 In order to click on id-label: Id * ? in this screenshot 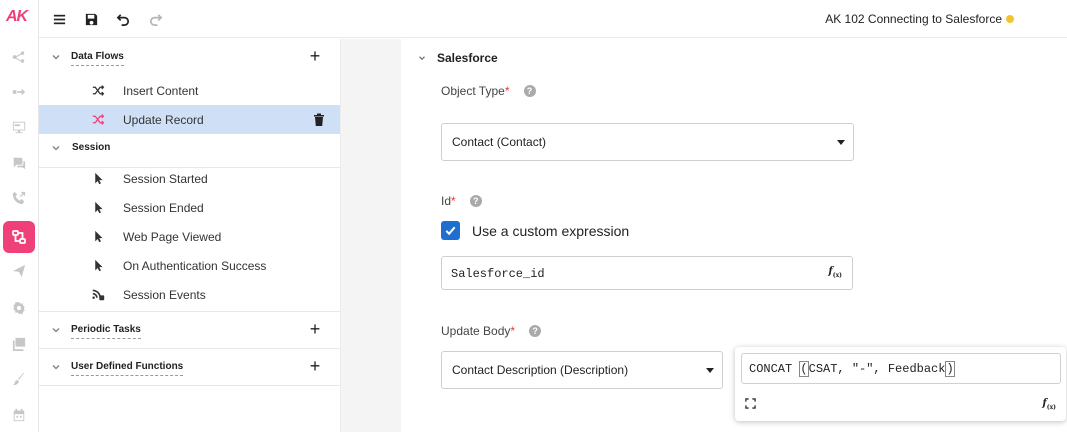, I will do `click(461, 201)`.